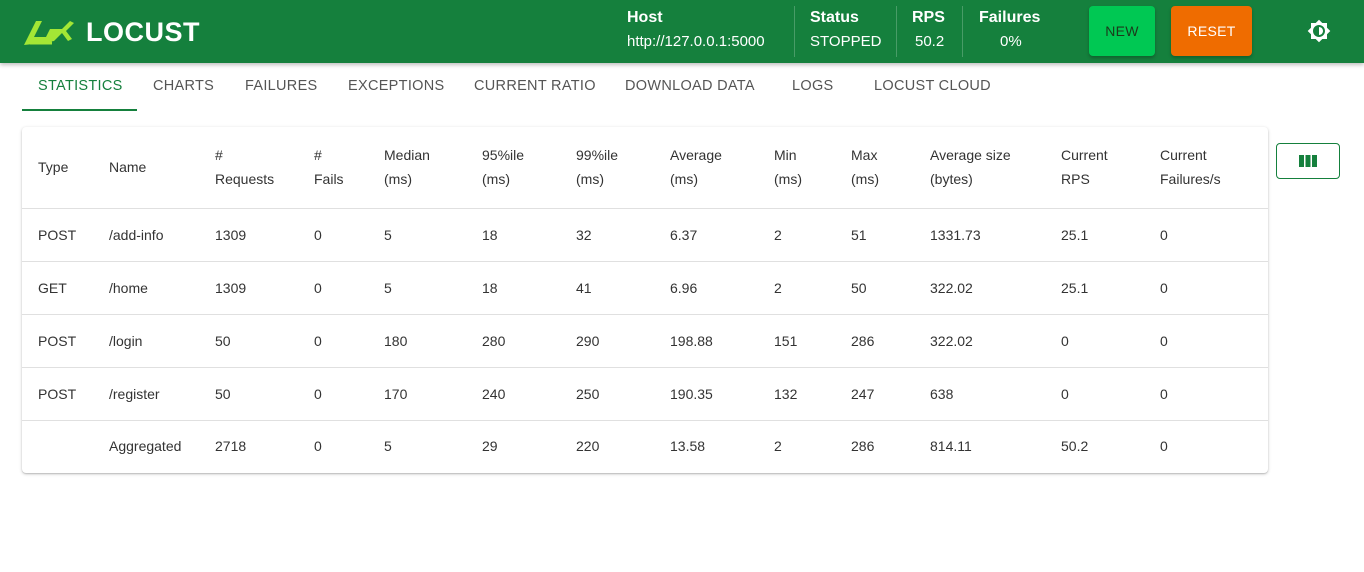 This screenshot has height=572, width=1364. What do you see at coordinates (145, 446) in the screenshot?
I see `cell-name: Aggregated` at bounding box center [145, 446].